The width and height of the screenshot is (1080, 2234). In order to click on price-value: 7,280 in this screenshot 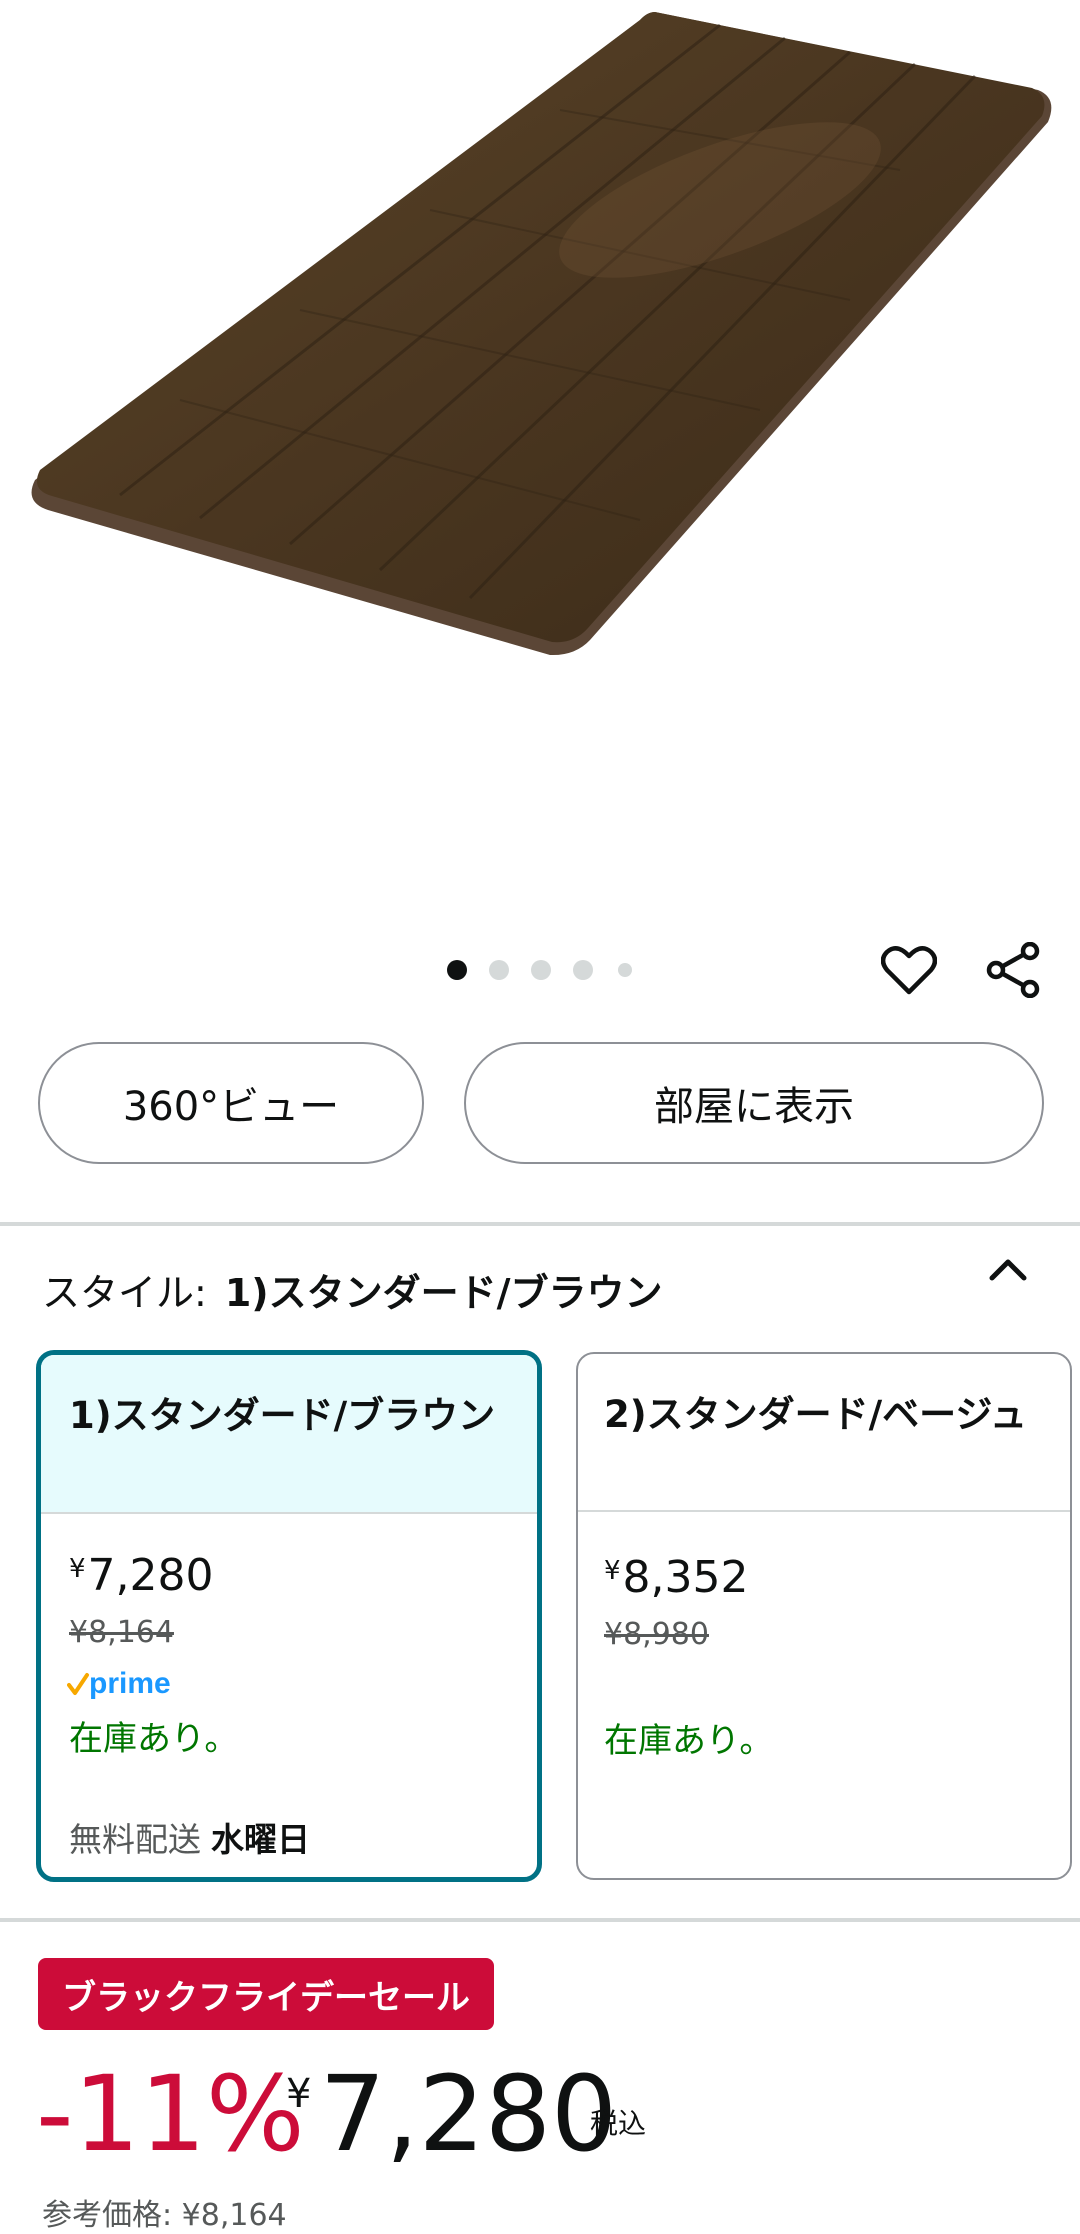, I will do `click(150, 1575)`.